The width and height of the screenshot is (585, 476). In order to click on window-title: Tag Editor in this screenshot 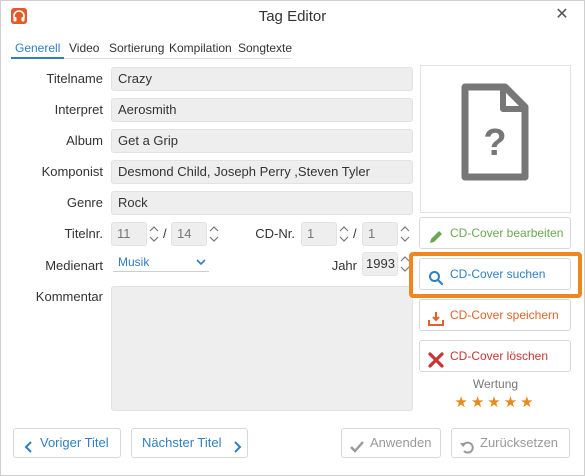, I will do `click(292, 16)`.